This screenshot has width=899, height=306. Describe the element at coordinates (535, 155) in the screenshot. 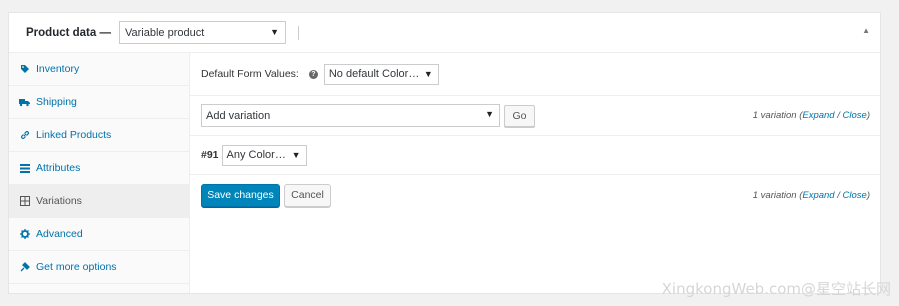

I see `variation-row: #91 Any Color… ▼` at that location.